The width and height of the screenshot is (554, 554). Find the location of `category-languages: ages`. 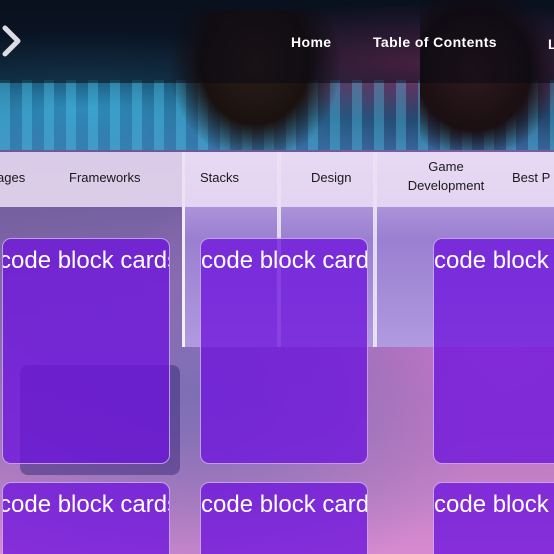

category-languages: ages is located at coordinates (12, 177).